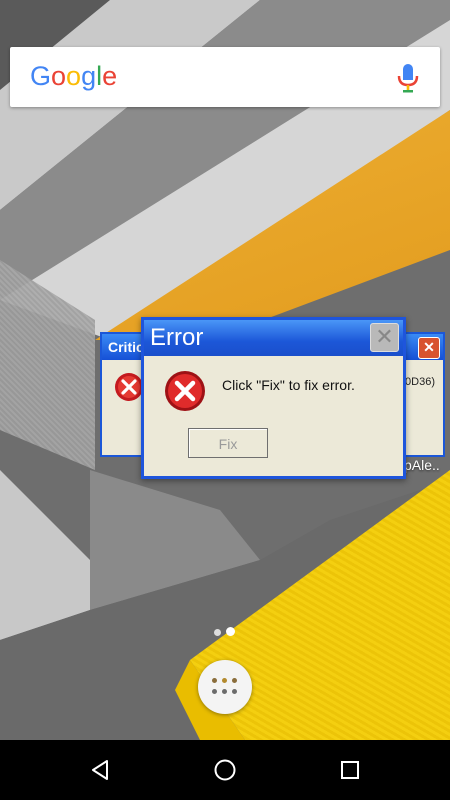 Image resolution: width=450 pixels, height=800 pixels. Describe the element at coordinates (350, 770) in the screenshot. I see `recents-icon` at that location.